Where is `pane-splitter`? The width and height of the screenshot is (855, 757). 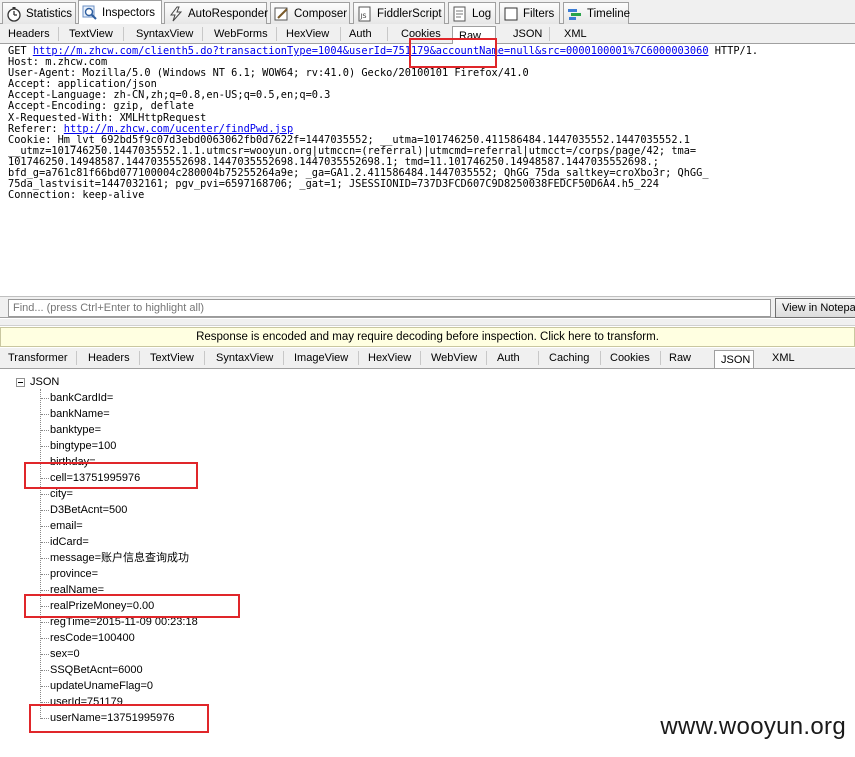 pane-splitter is located at coordinates (427, 322).